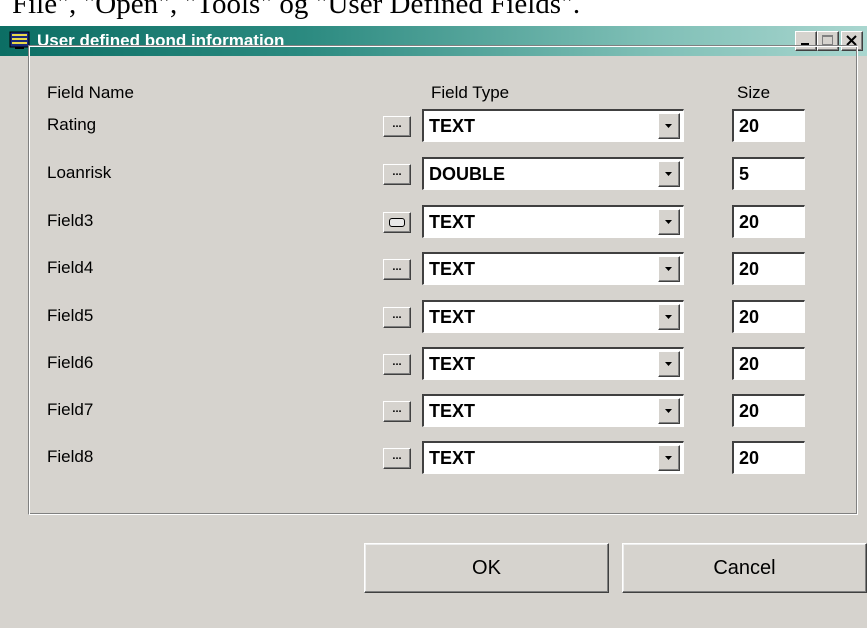 This screenshot has width=867, height=628. Describe the element at coordinates (70, 267) in the screenshot. I see `field-name-label: Field4` at that location.